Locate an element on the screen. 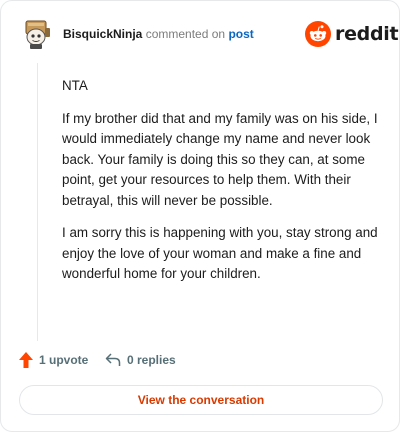  comment-actions: 1 upvote 0 replies is located at coordinates (200, 360).